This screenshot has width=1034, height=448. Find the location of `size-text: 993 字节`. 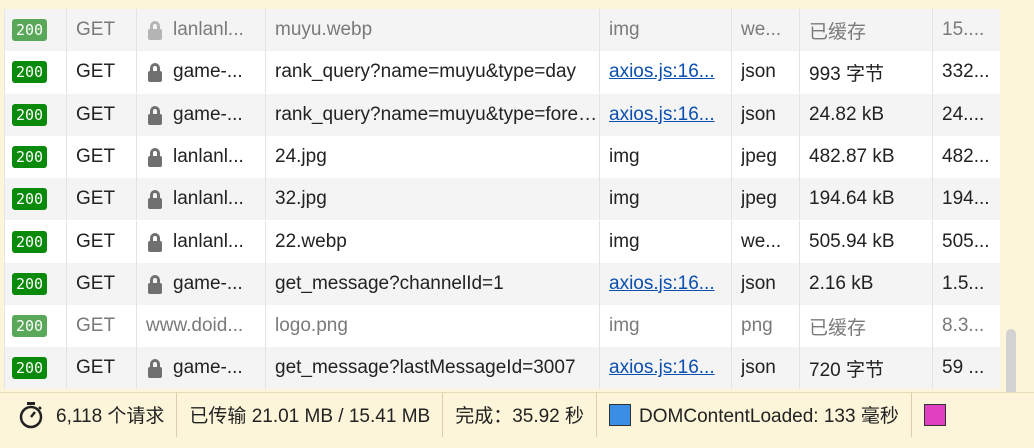

size-text: 993 字节 is located at coordinates (846, 74).